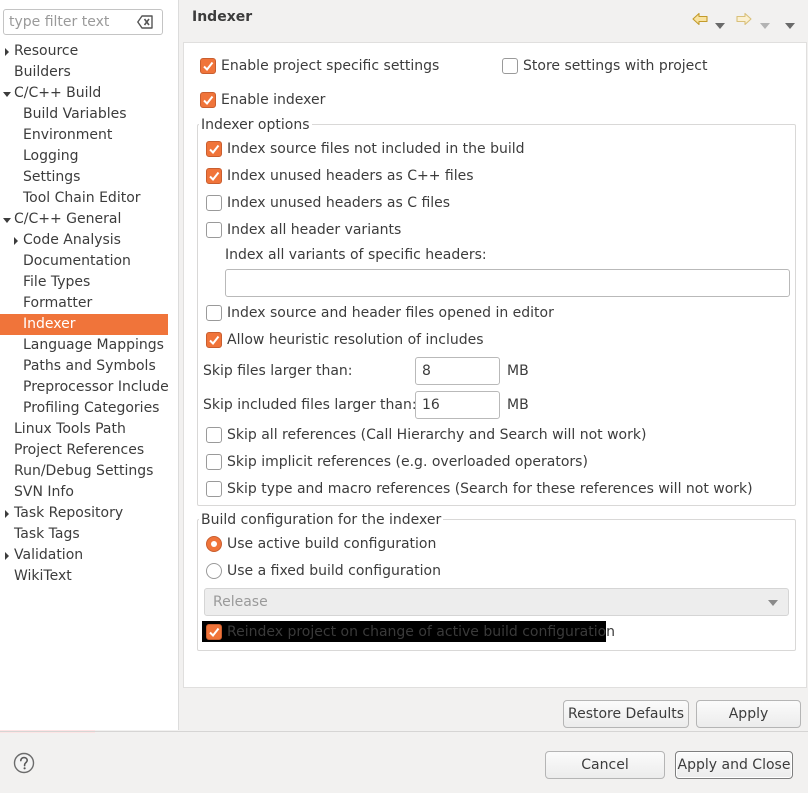 This screenshot has height=793, width=808. What do you see at coordinates (84, 492) in the screenshot?
I see `tree-item-svn-info: SVN Info` at bounding box center [84, 492].